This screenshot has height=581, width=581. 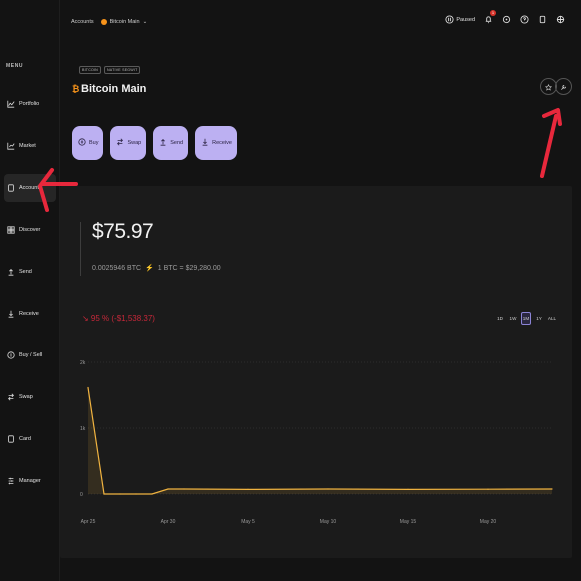 I want to click on buy-button: Buy, so click(x=88, y=143).